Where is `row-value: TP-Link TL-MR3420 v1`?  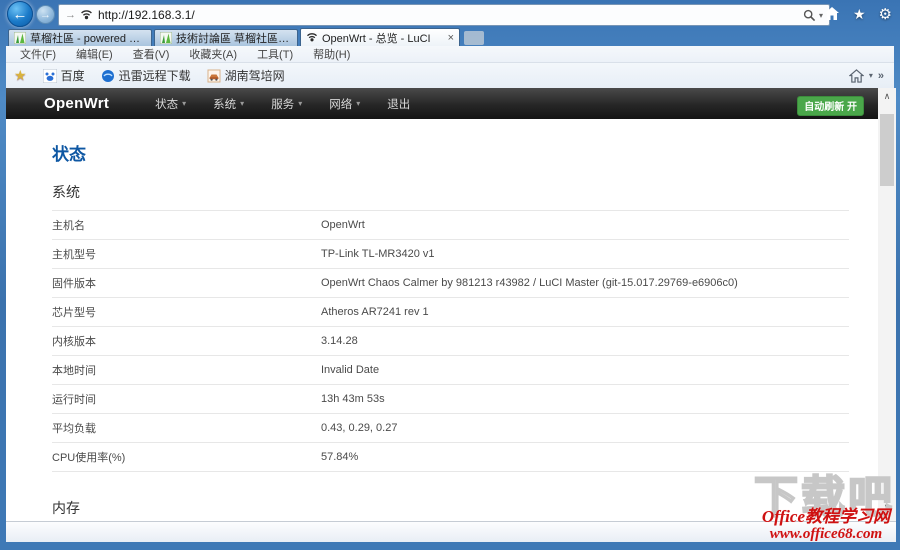
row-value: TP-Link TL-MR3420 v1 is located at coordinates (378, 254).